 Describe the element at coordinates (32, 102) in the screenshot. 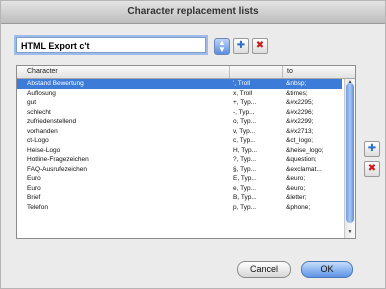

I see `cell-character: gut` at that location.